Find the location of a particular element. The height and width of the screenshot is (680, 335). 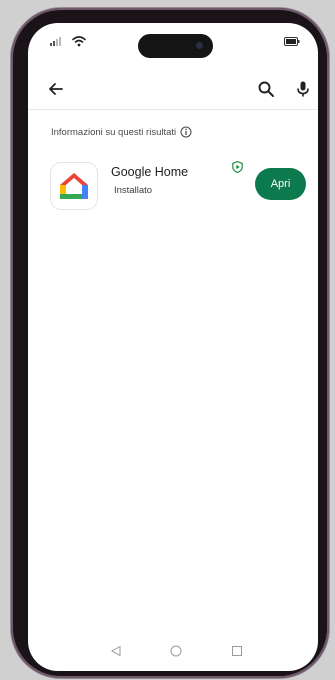

camera-notch is located at coordinates (175, 46).